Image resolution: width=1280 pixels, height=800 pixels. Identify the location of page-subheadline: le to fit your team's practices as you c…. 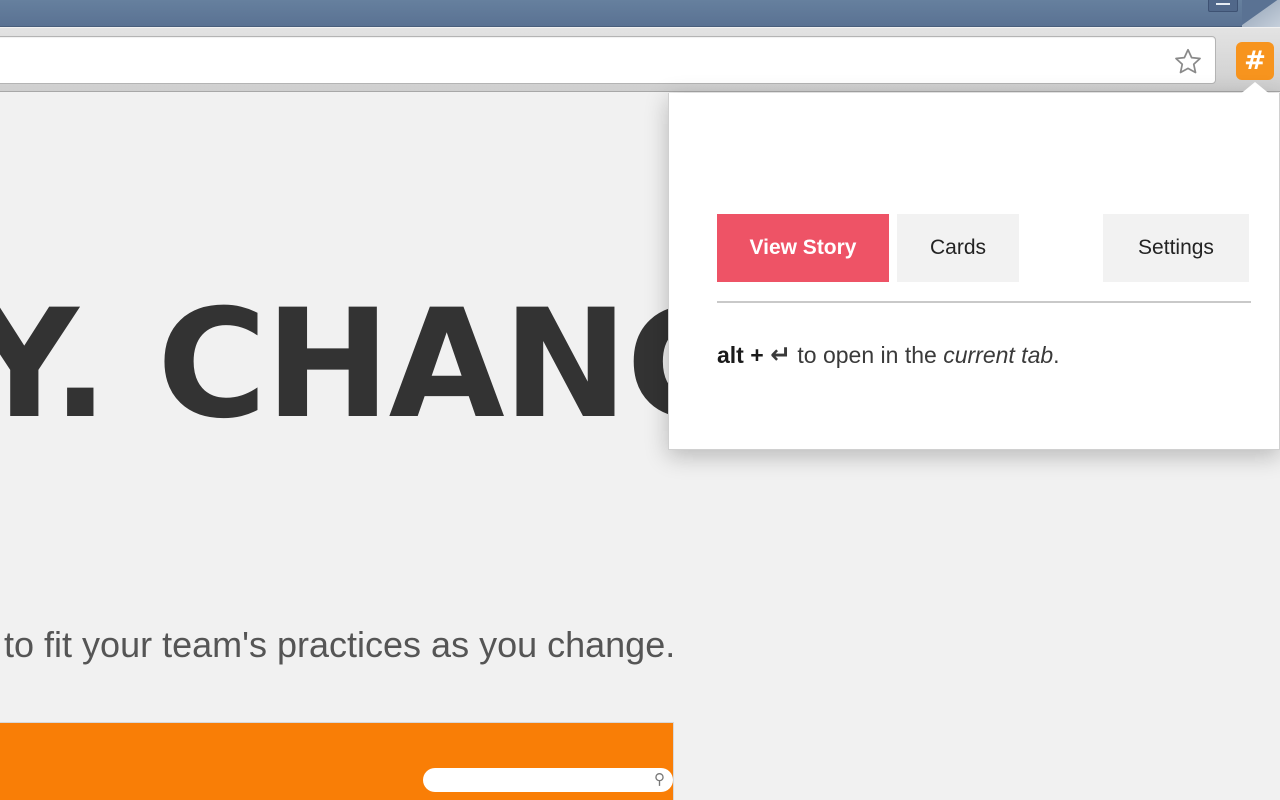
(338, 644).